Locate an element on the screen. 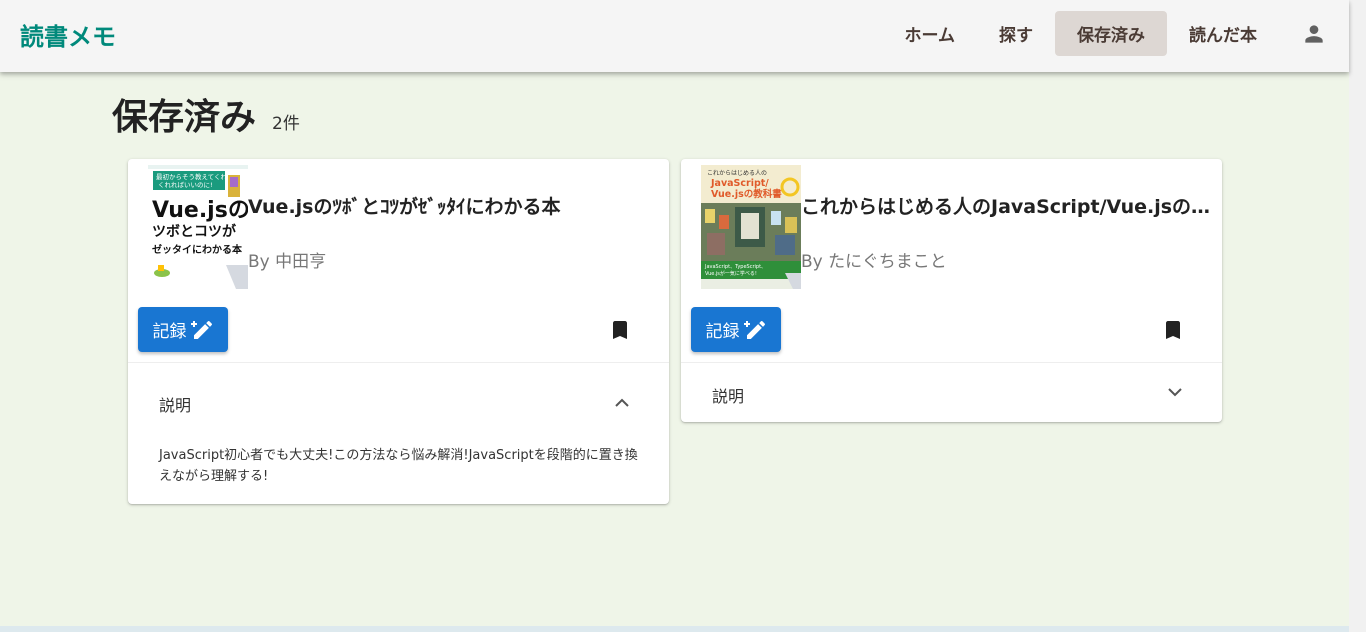 The image size is (1366, 632). account-icon is located at coordinates (1314, 33).